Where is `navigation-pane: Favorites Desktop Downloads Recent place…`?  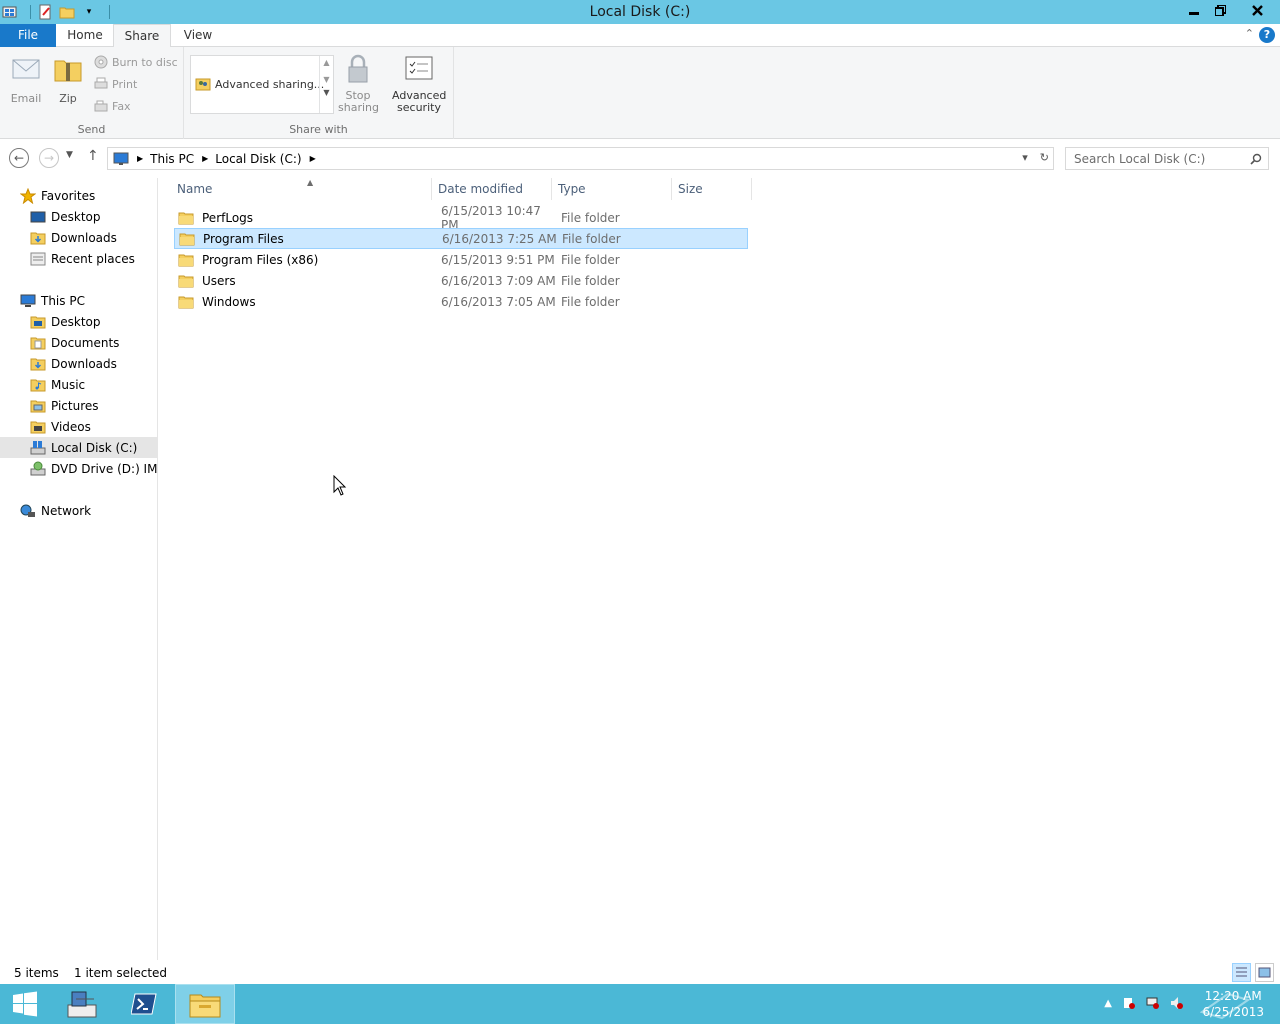 navigation-pane: Favorites Desktop Downloads Recent place… is located at coordinates (79, 569).